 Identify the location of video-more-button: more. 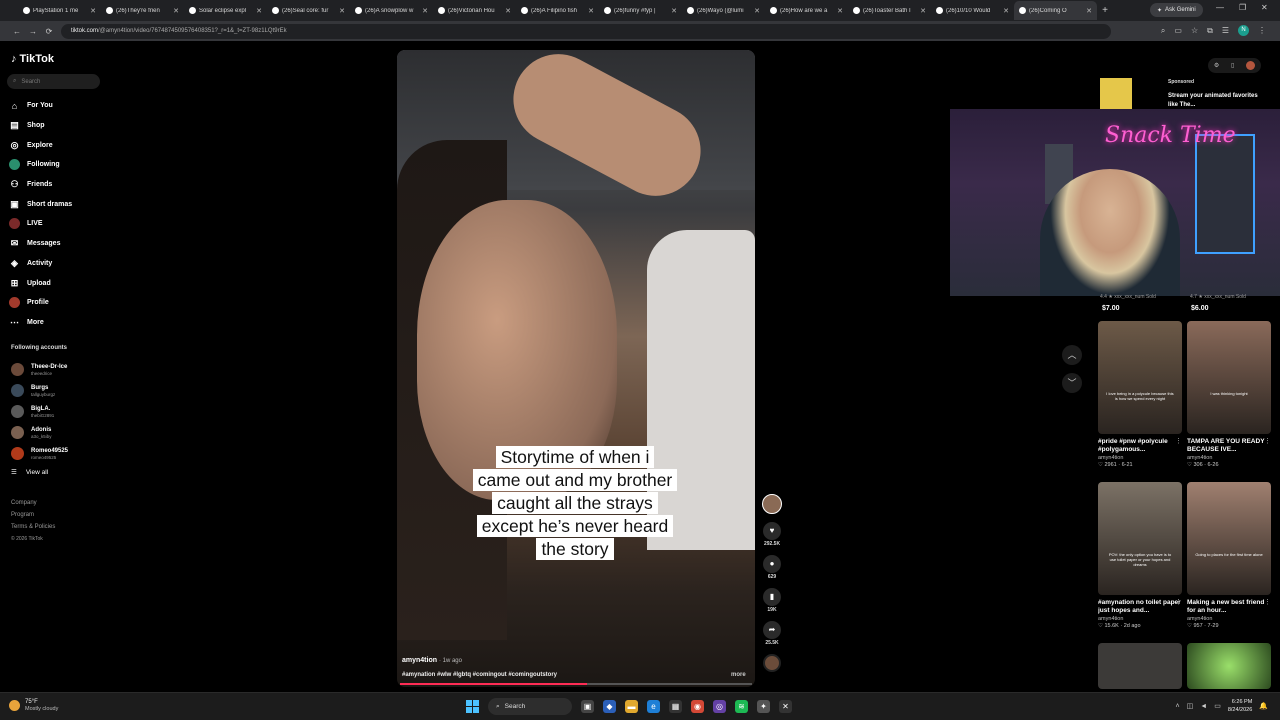
(738, 675).